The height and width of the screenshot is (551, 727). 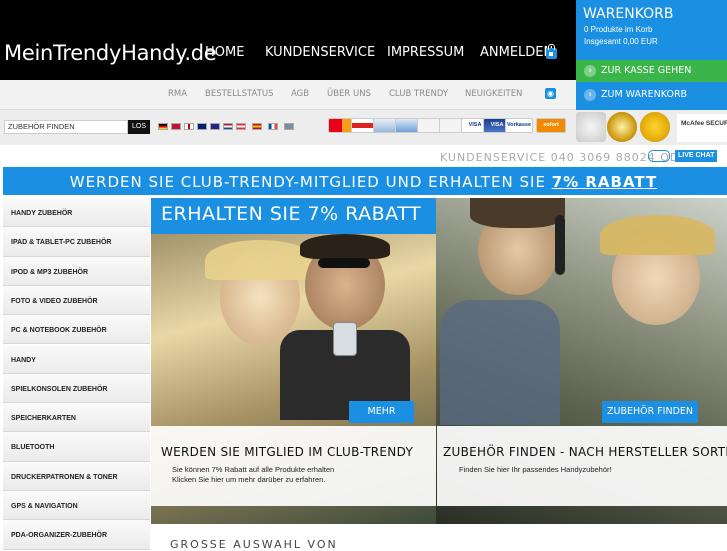 I want to click on search-button: LOS, so click(x=139, y=127).